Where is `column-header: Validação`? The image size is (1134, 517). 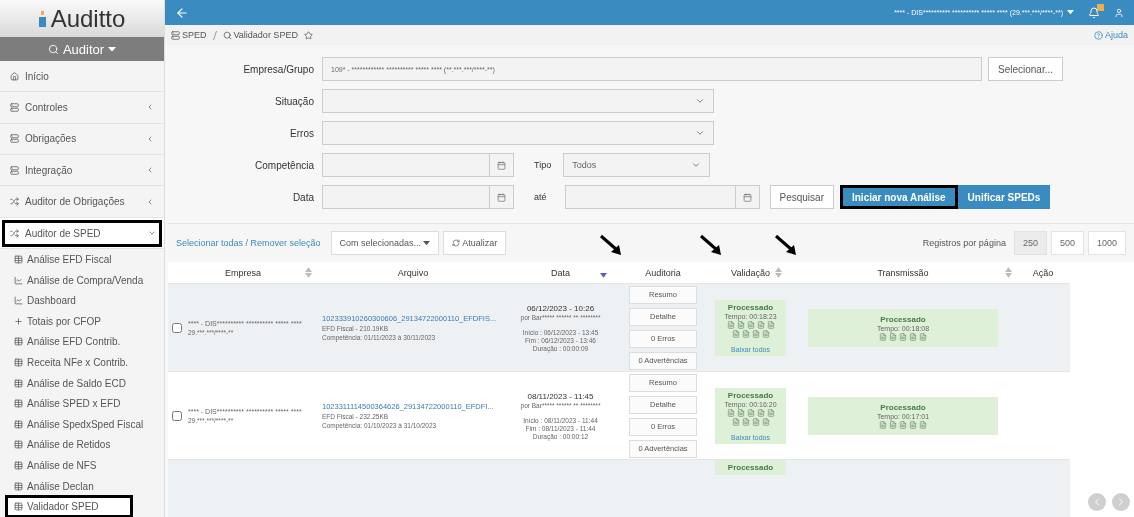 column-header: Validação is located at coordinates (750, 272).